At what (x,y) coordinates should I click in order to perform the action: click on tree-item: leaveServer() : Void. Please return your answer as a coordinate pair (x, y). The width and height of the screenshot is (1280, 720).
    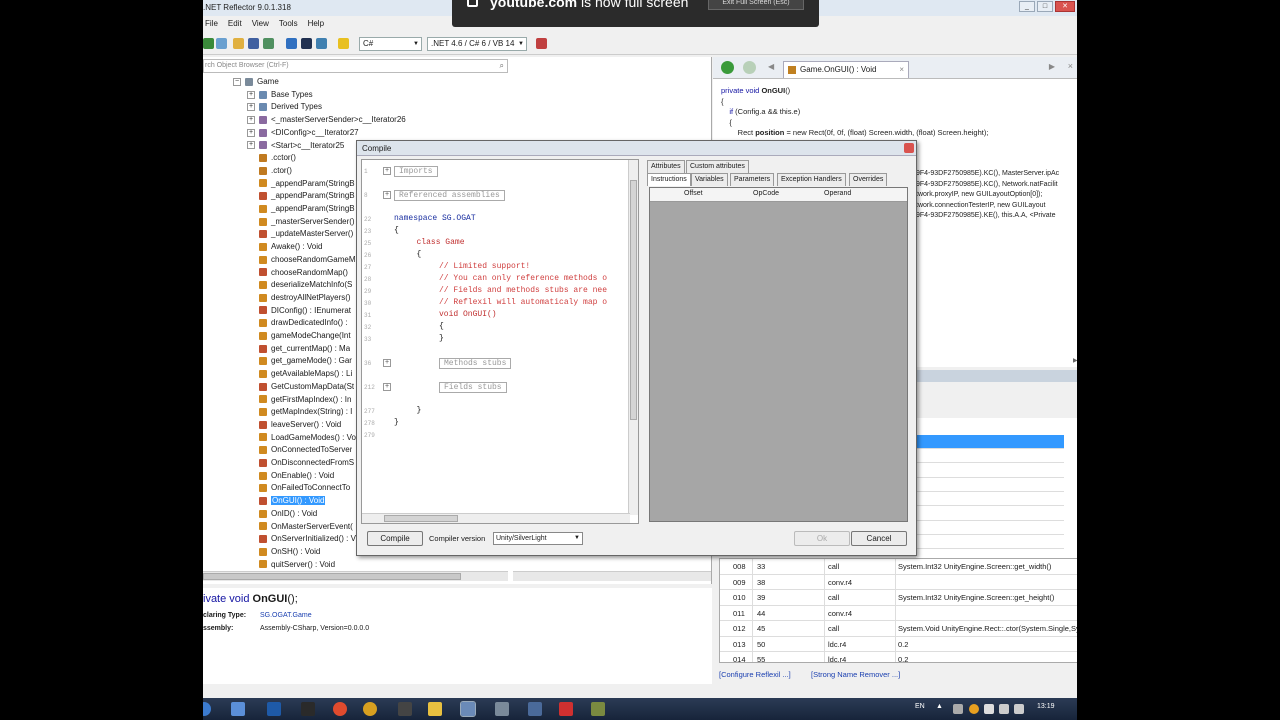
    Looking at the image, I should click on (294, 425).